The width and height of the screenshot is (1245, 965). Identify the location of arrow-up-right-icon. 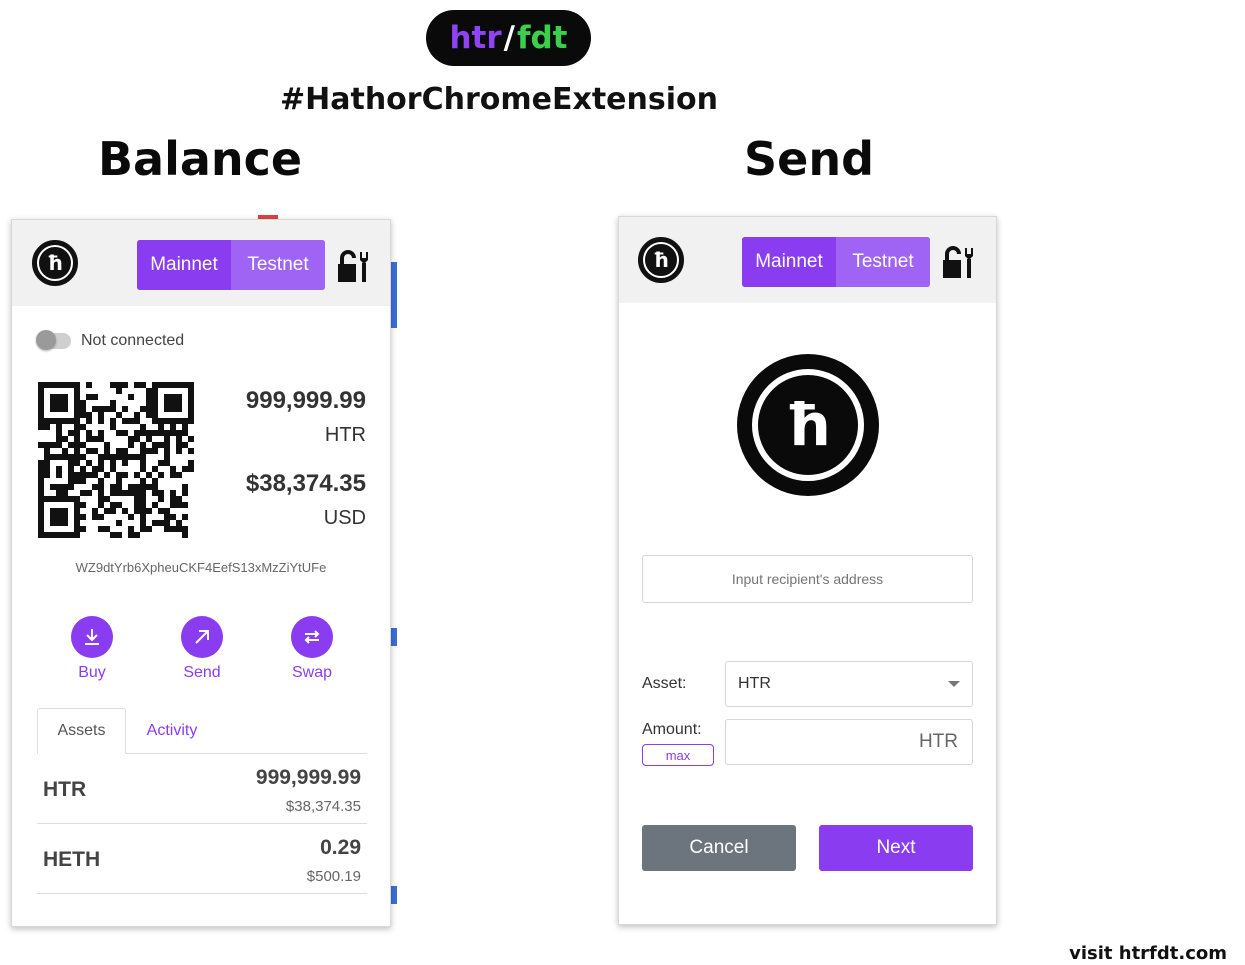
(202, 637).